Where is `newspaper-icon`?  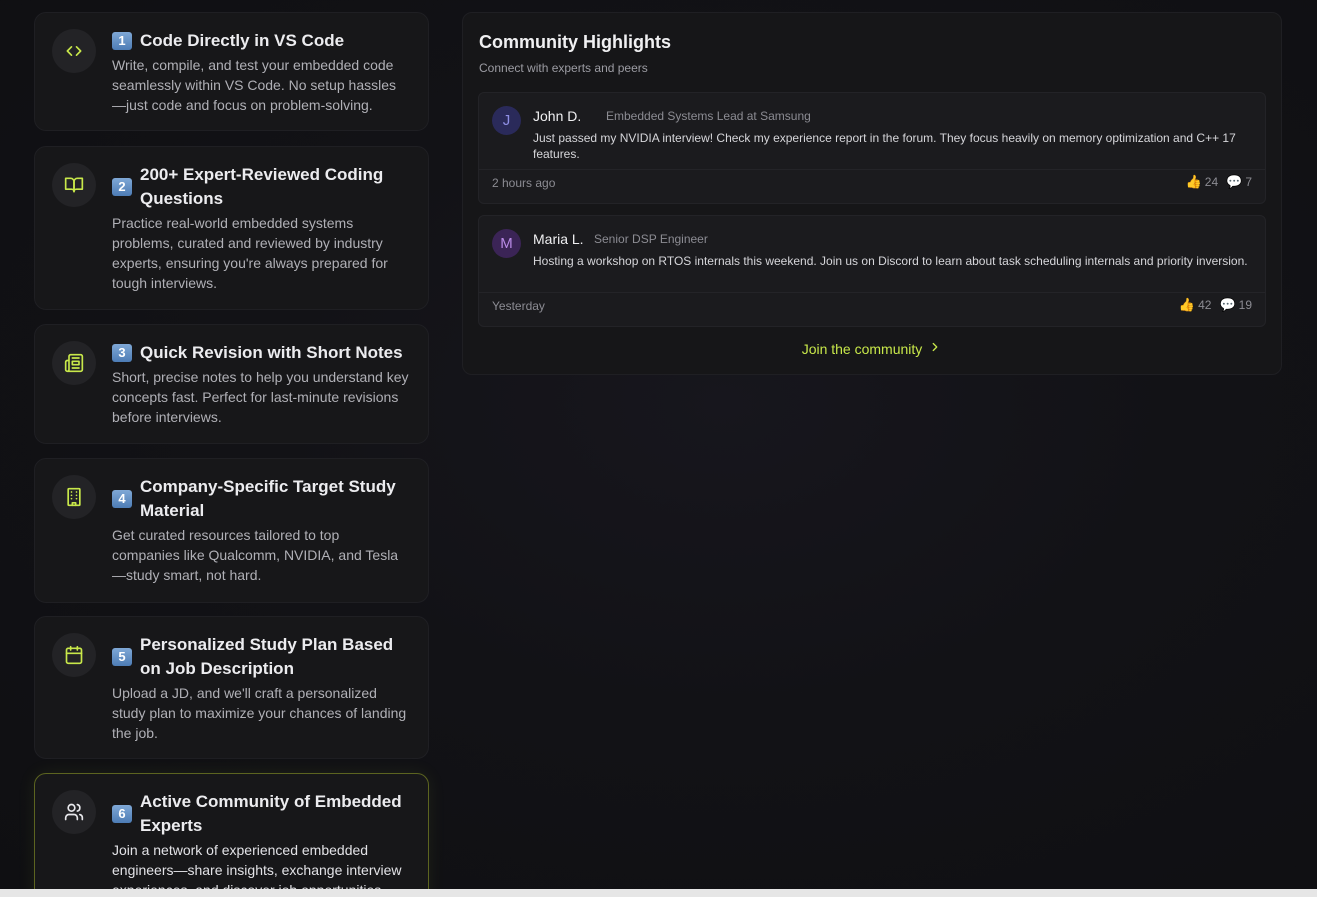 newspaper-icon is located at coordinates (74, 363).